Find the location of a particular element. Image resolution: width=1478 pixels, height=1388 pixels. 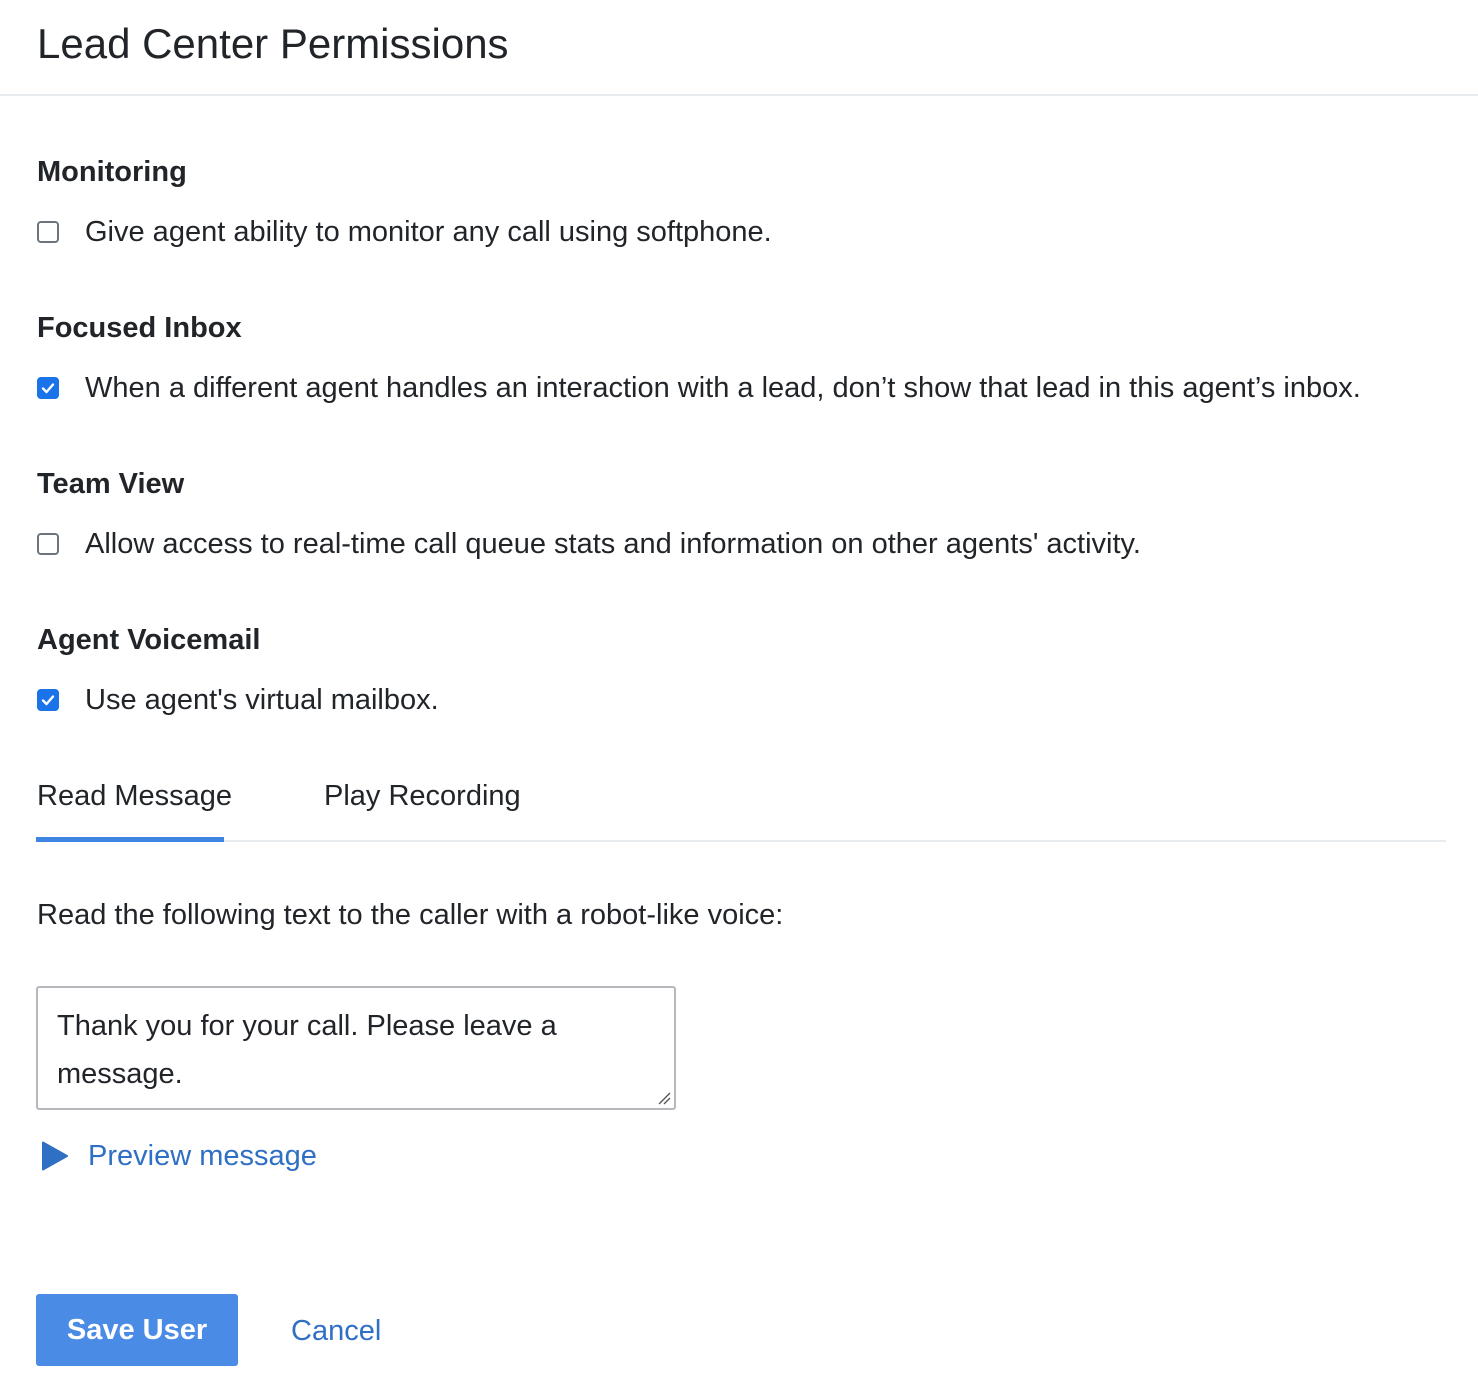

cancel-link: Cancel is located at coordinates (336, 1331).